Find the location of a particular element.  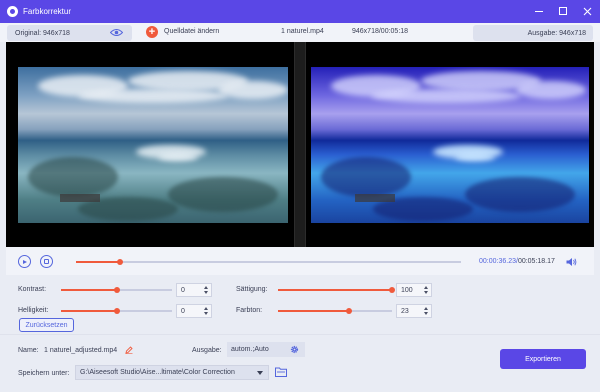

playback-controls: 00:00:36.23/00:05:18.17 is located at coordinates (300, 261).